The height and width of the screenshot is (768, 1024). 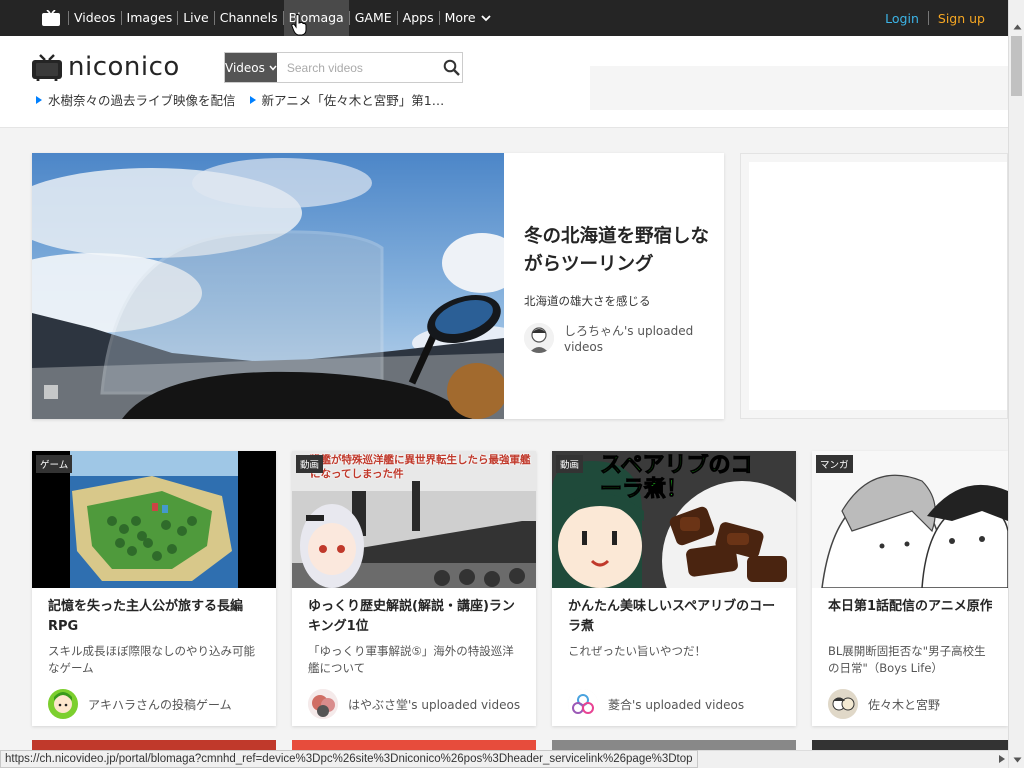 What do you see at coordinates (124, 67) in the screenshot?
I see `logo-text: niconico` at bounding box center [124, 67].